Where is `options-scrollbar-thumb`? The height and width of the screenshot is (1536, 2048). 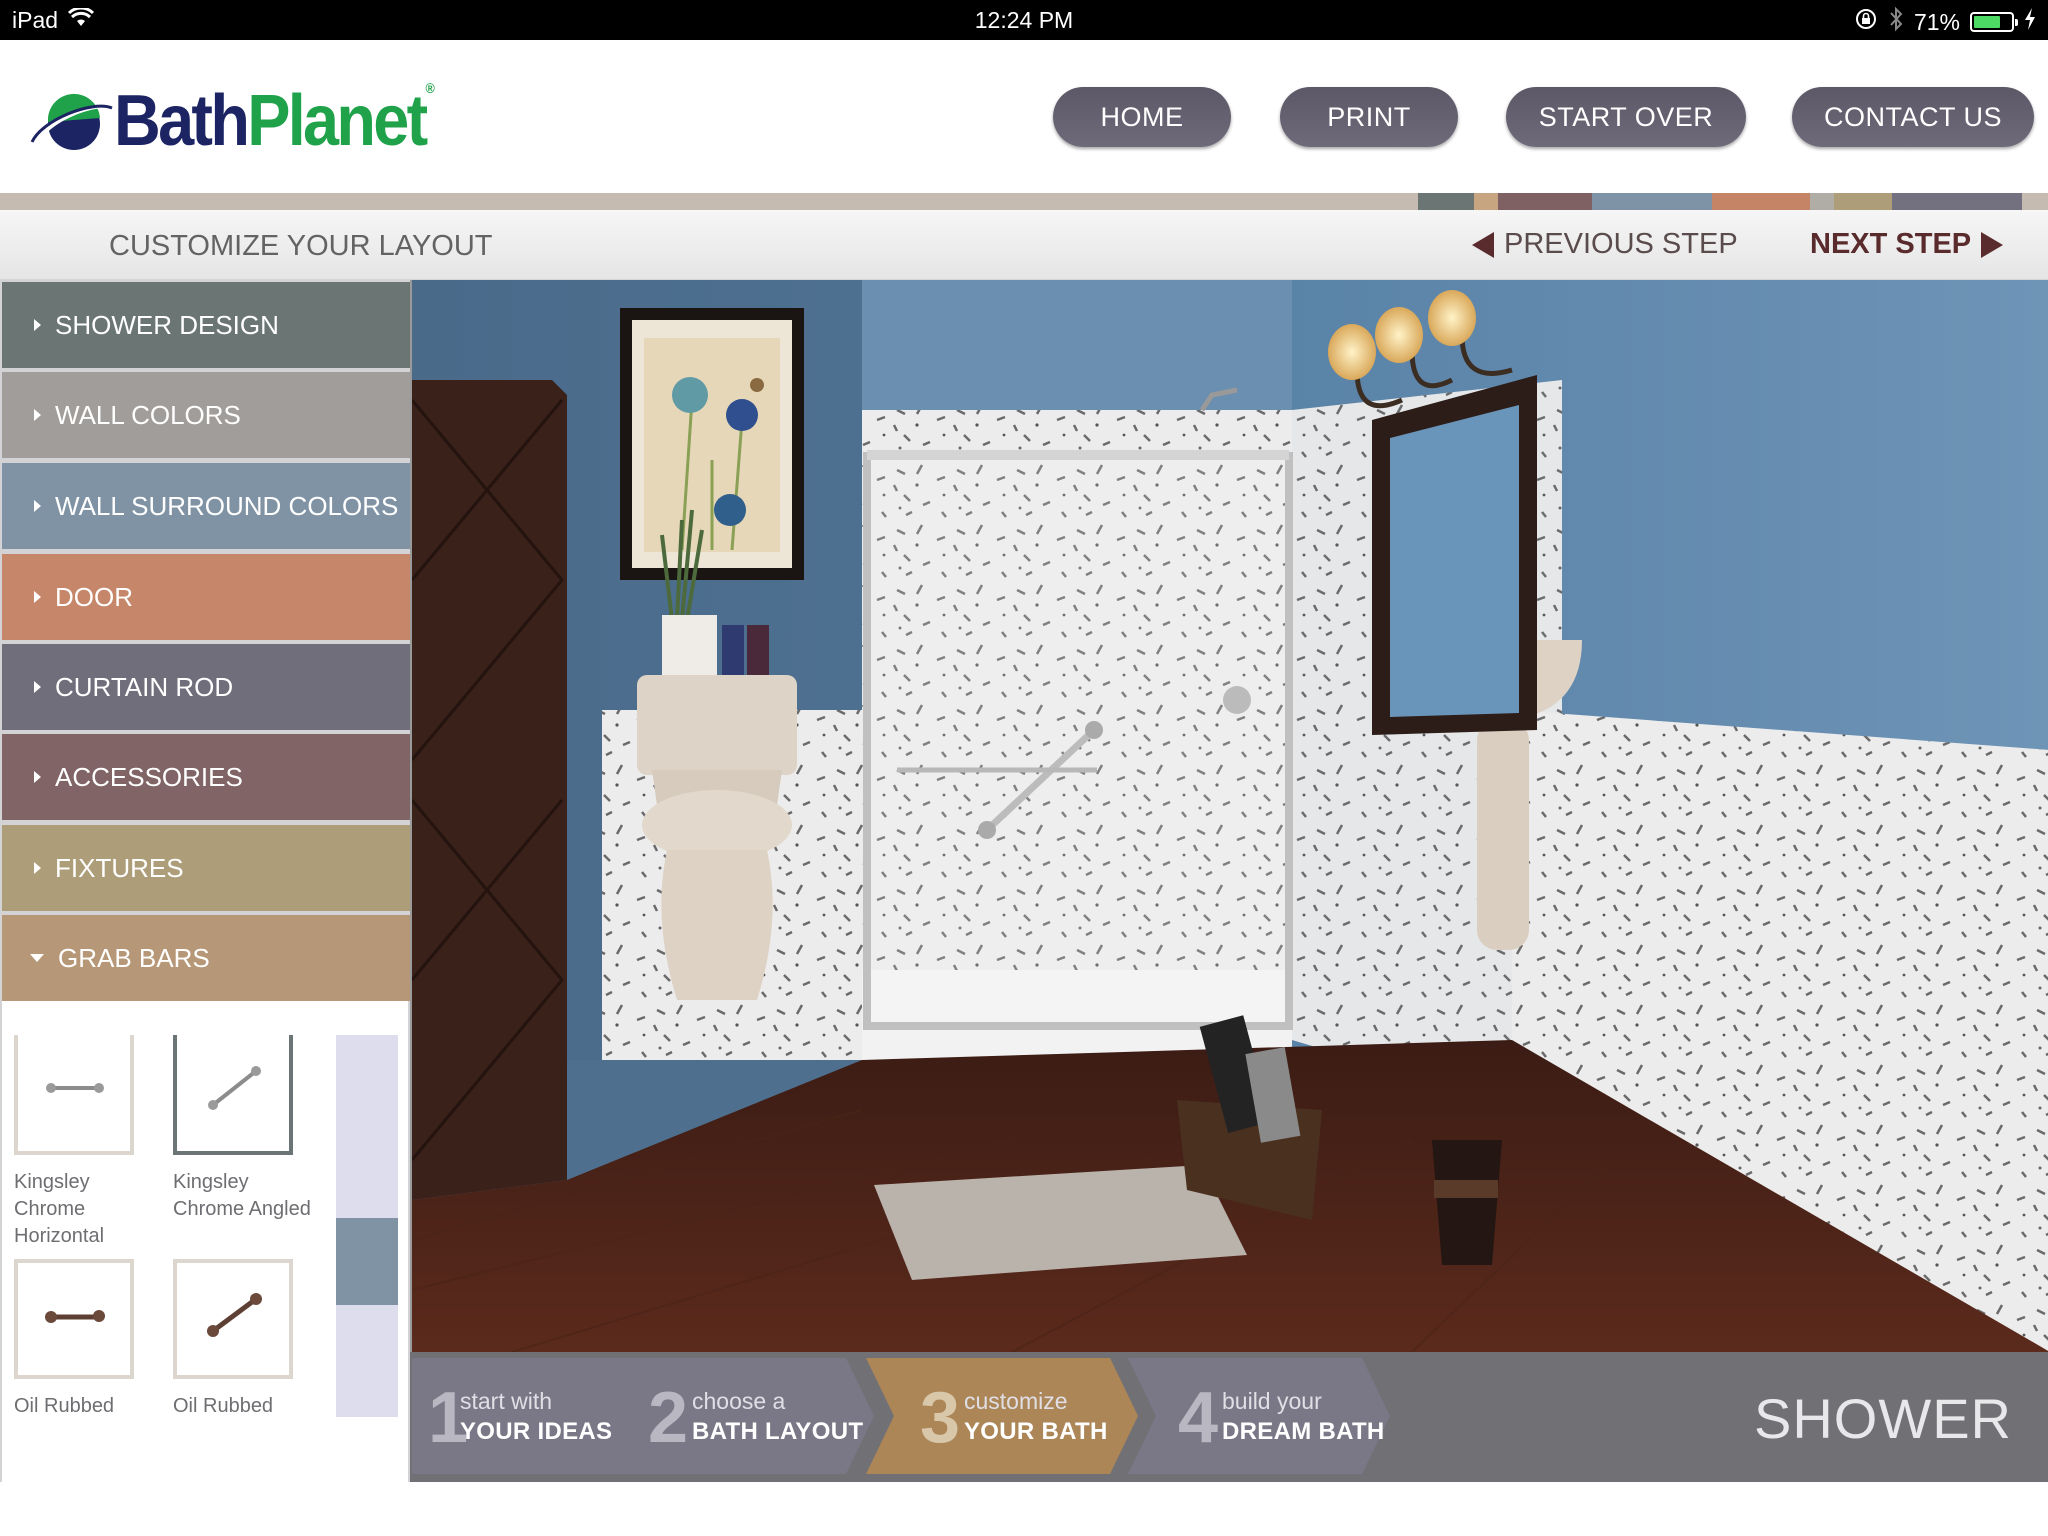
options-scrollbar-thumb is located at coordinates (367, 1261).